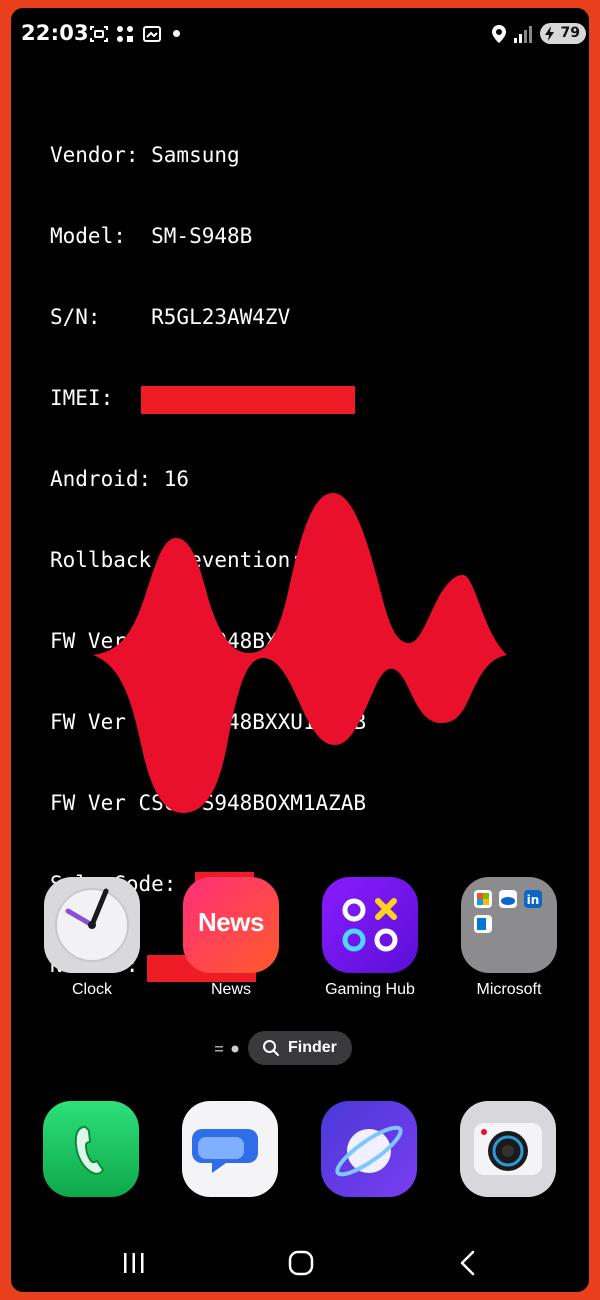 The image size is (600, 1300). I want to click on clock-icon, so click(92, 925).